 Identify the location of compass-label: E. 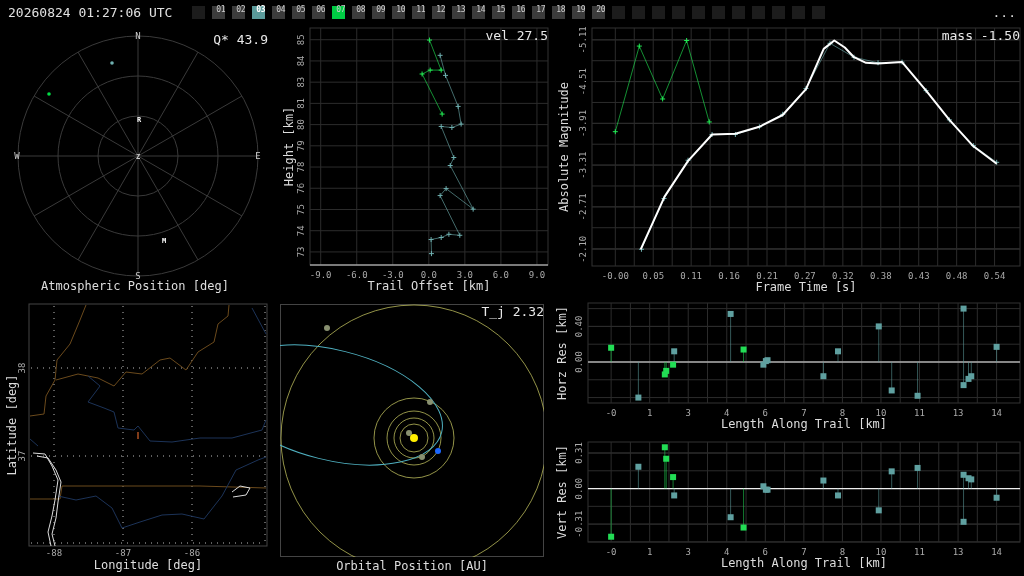
(258, 156).